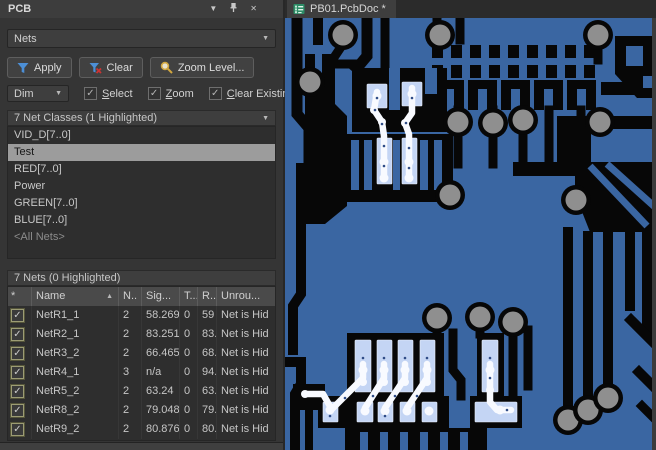 This screenshot has height=450, width=656. I want to click on net-row-netr4_1: ✓ NetR4_1 3 n/a 0 94. Net is Hid, so click(141, 372).